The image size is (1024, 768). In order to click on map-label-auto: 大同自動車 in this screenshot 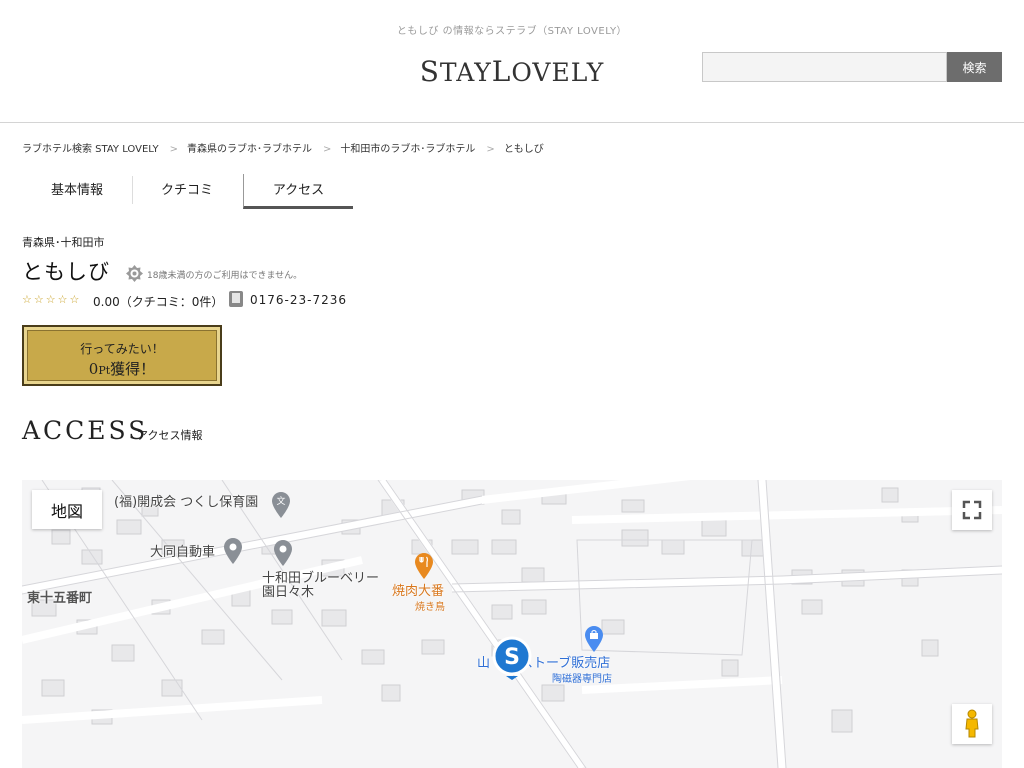, I will do `click(182, 553)`.